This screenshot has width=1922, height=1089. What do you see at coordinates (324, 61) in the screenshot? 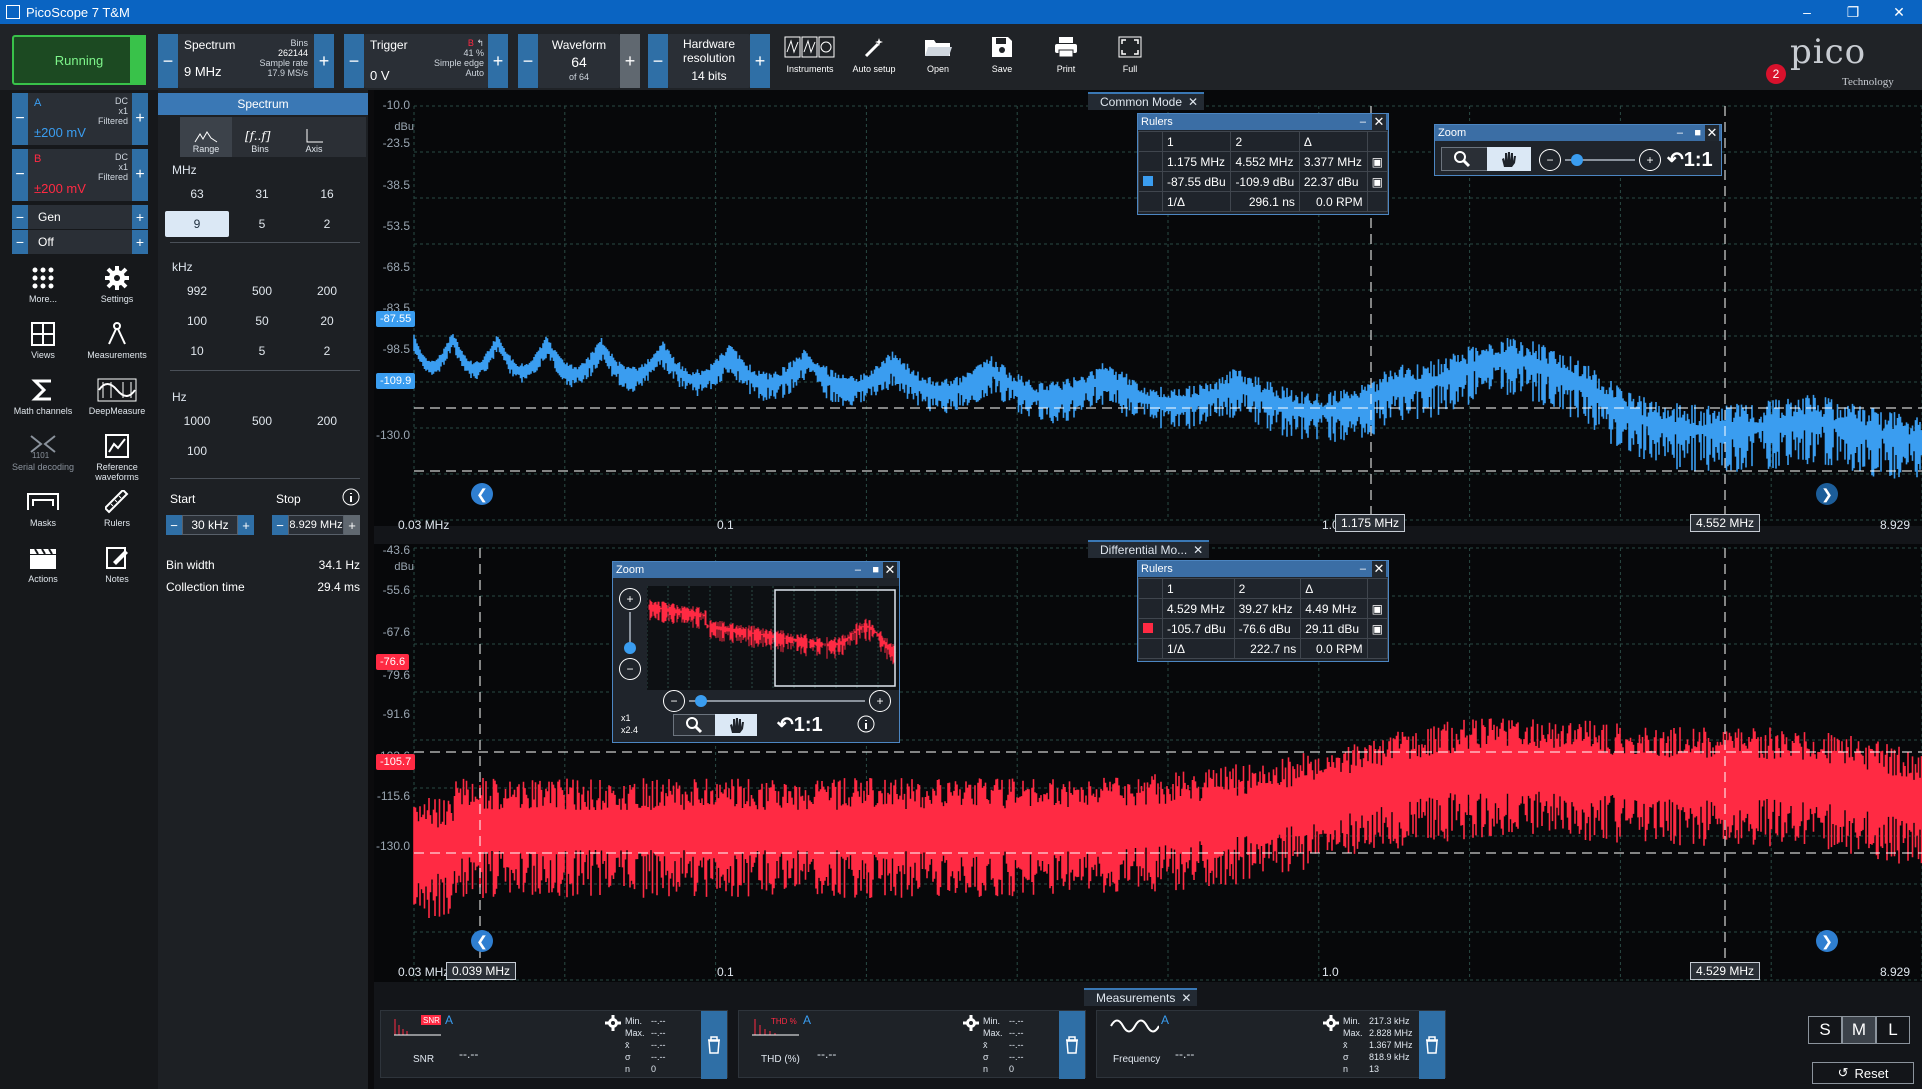
I see `spectrum-plus-button: +` at bounding box center [324, 61].